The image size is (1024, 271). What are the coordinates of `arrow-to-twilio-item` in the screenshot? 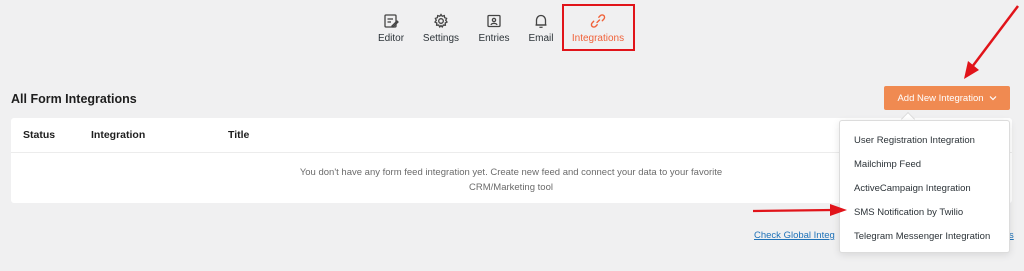 It's located at (799, 210).